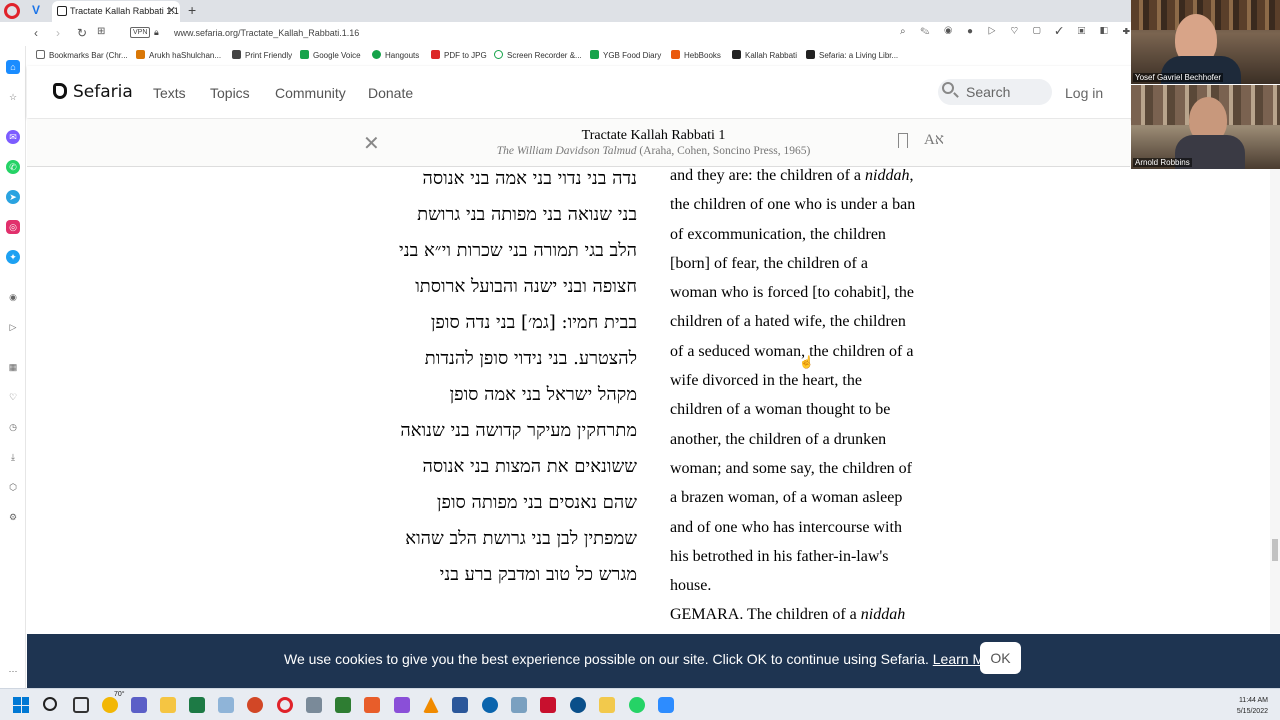 The width and height of the screenshot is (1280, 720). What do you see at coordinates (637, 705) in the screenshot?
I see `whatsapp-icon` at bounding box center [637, 705].